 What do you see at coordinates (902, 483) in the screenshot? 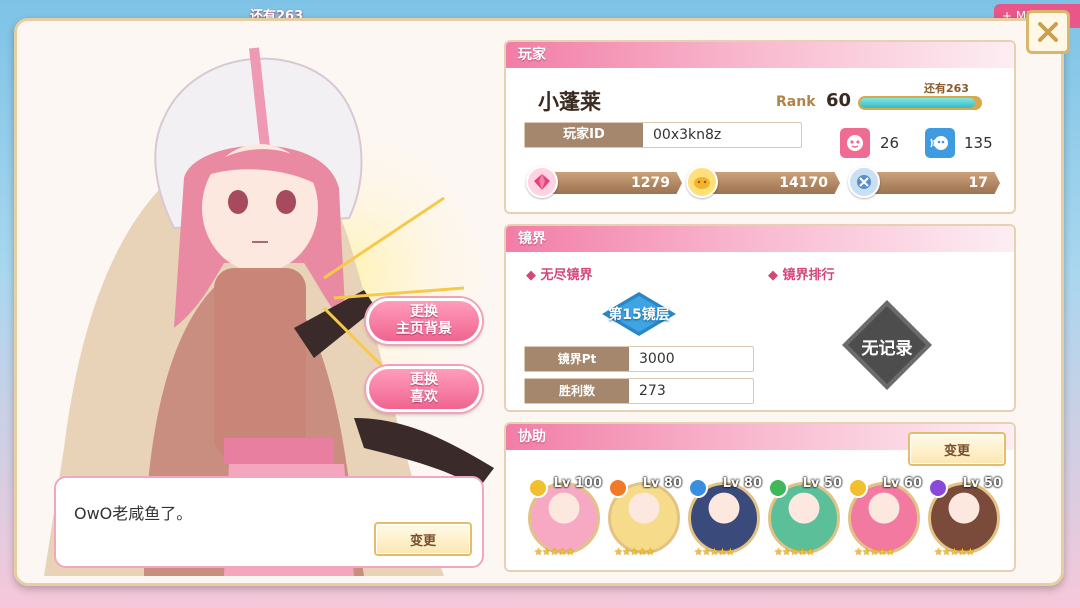
I see `support-level: Lv 60` at bounding box center [902, 483].